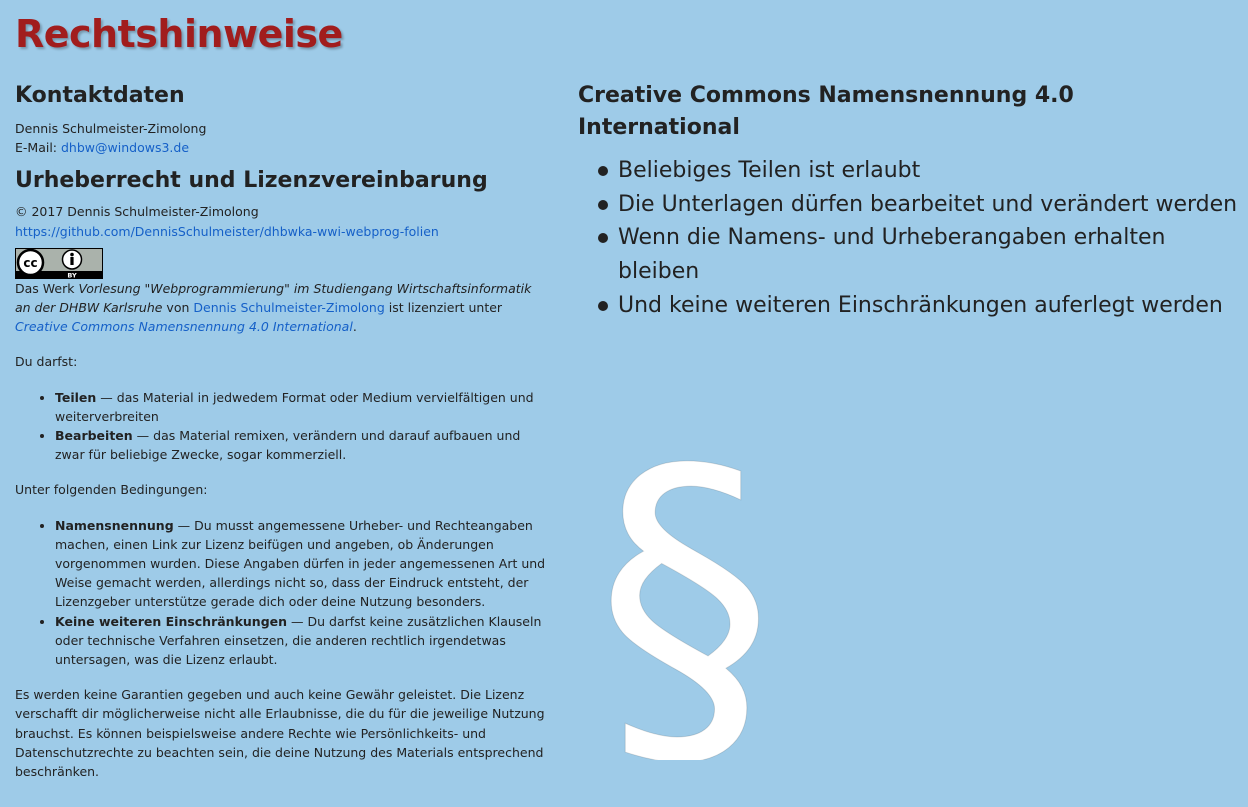 The height and width of the screenshot is (807, 1248). Describe the element at coordinates (30, 263) in the screenshot. I see `svg-text: cc` at that location.